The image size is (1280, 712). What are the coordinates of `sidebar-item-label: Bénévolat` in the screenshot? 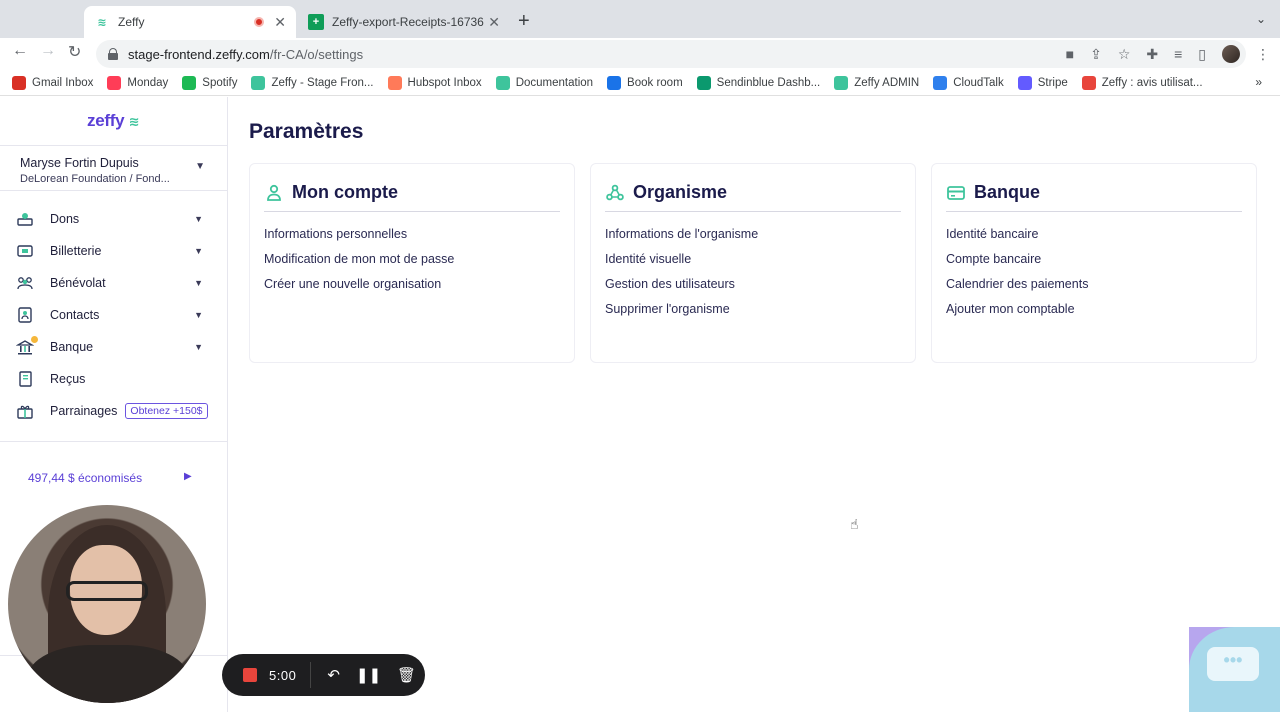 It's located at (78, 283).